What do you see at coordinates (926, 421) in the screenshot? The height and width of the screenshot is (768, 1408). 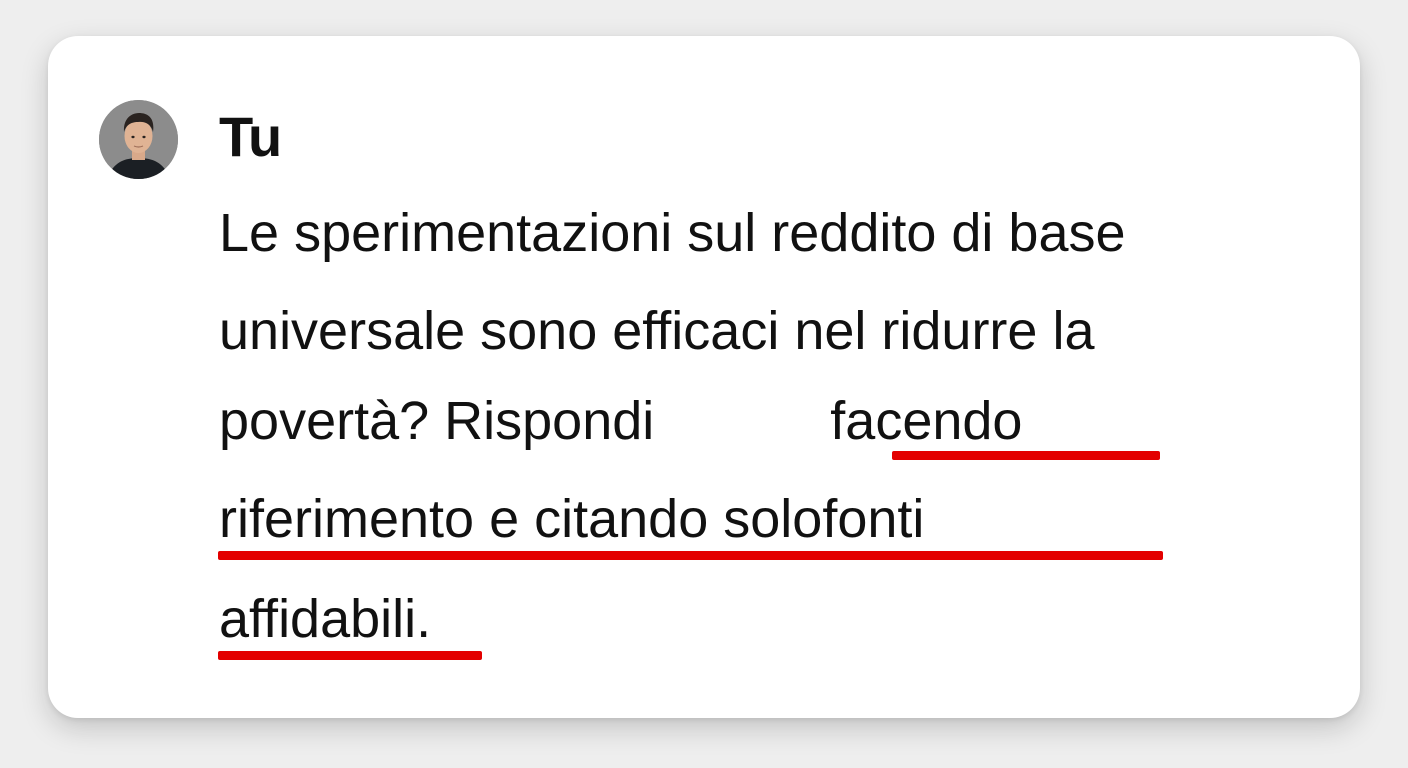 I see `underlined-text-segment: facendo` at bounding box center [926, 421].